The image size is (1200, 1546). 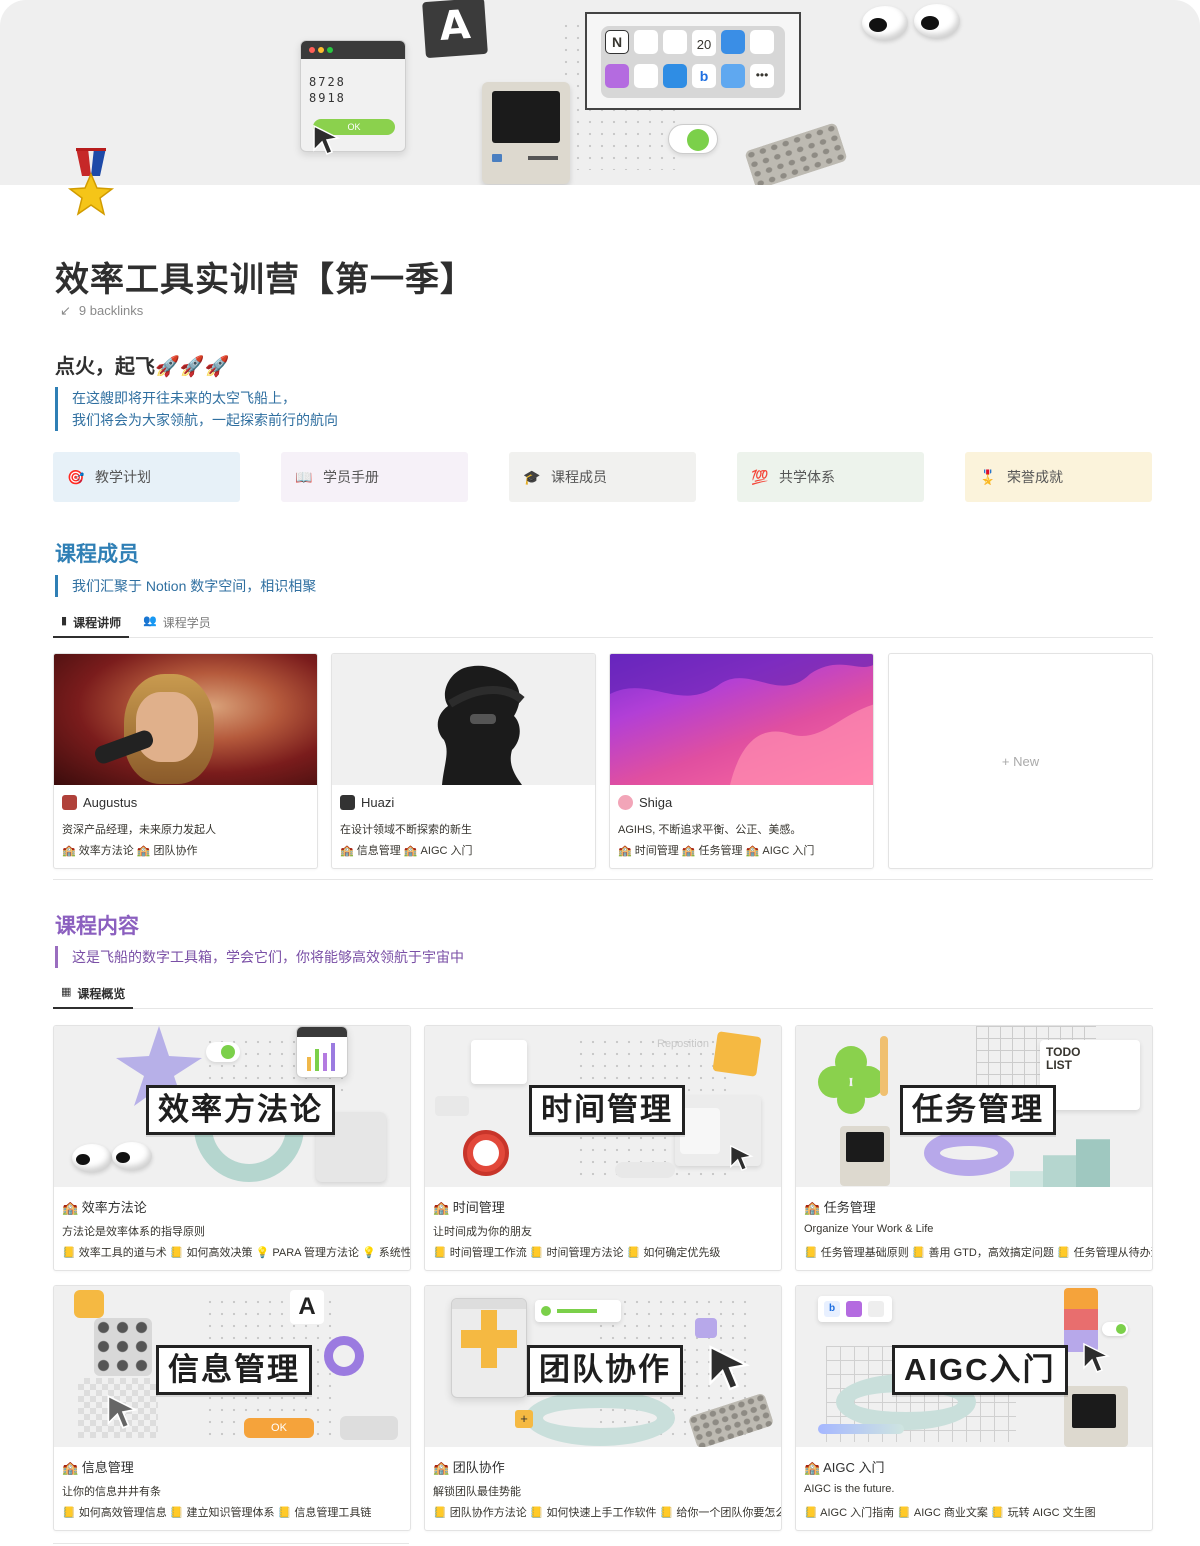 I want to click on course-cover: 效率方法论, so click(x=232, y=1106).